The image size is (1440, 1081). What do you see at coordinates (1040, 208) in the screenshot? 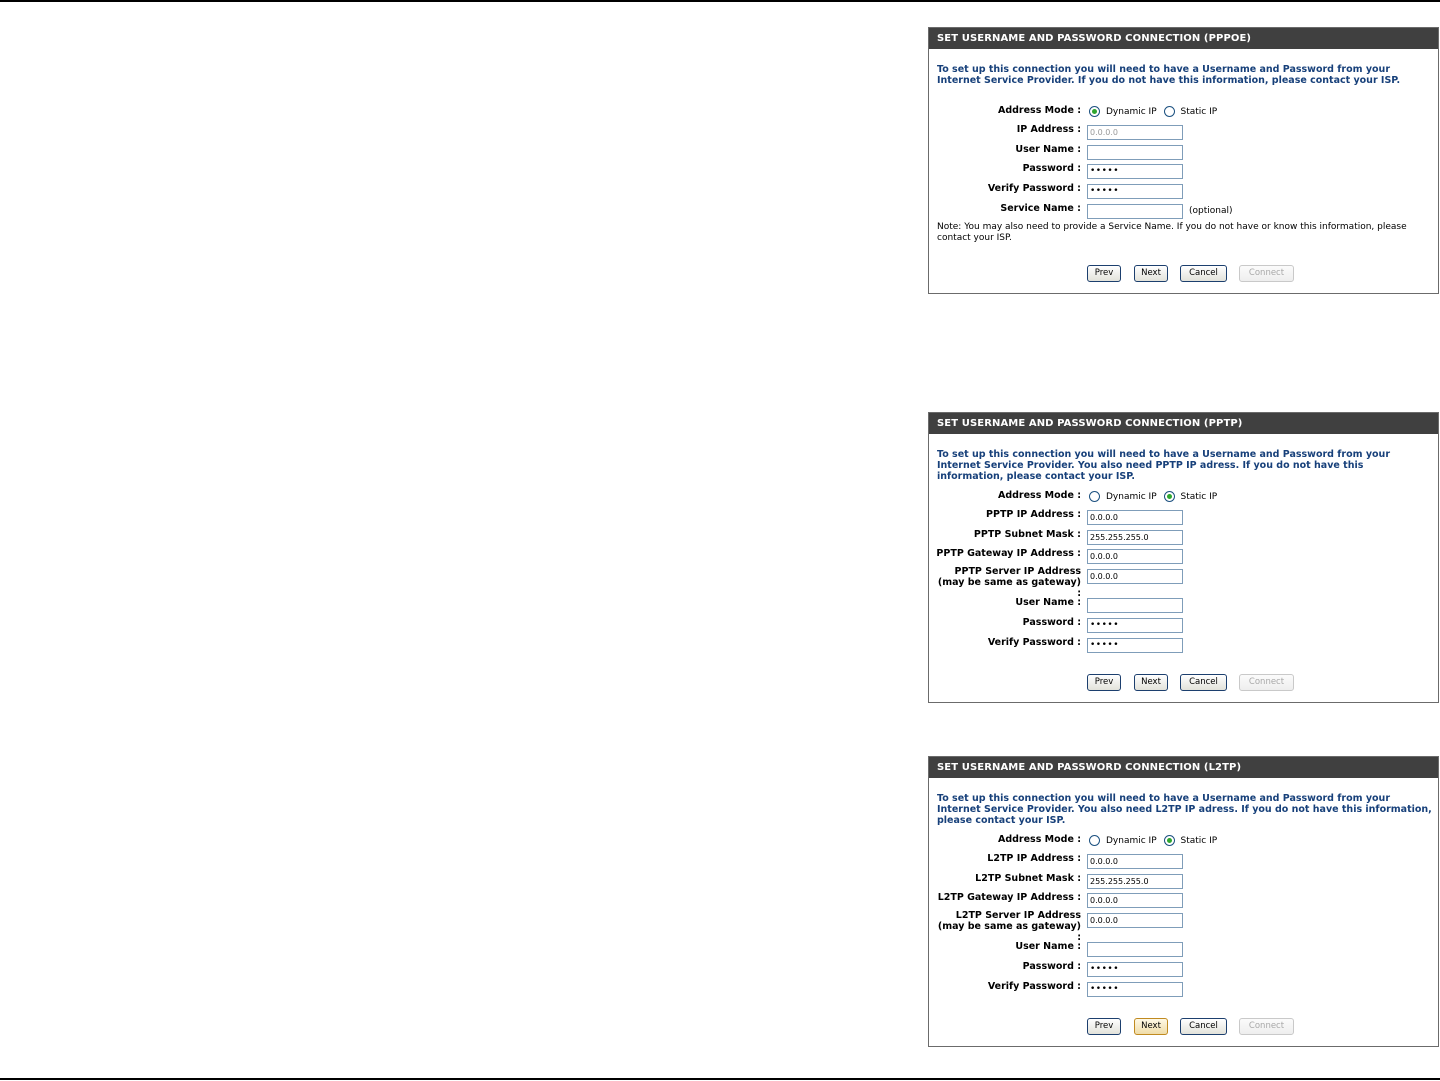
I see `service-name-label: Service Name :` at bounding box center [1040, 208].